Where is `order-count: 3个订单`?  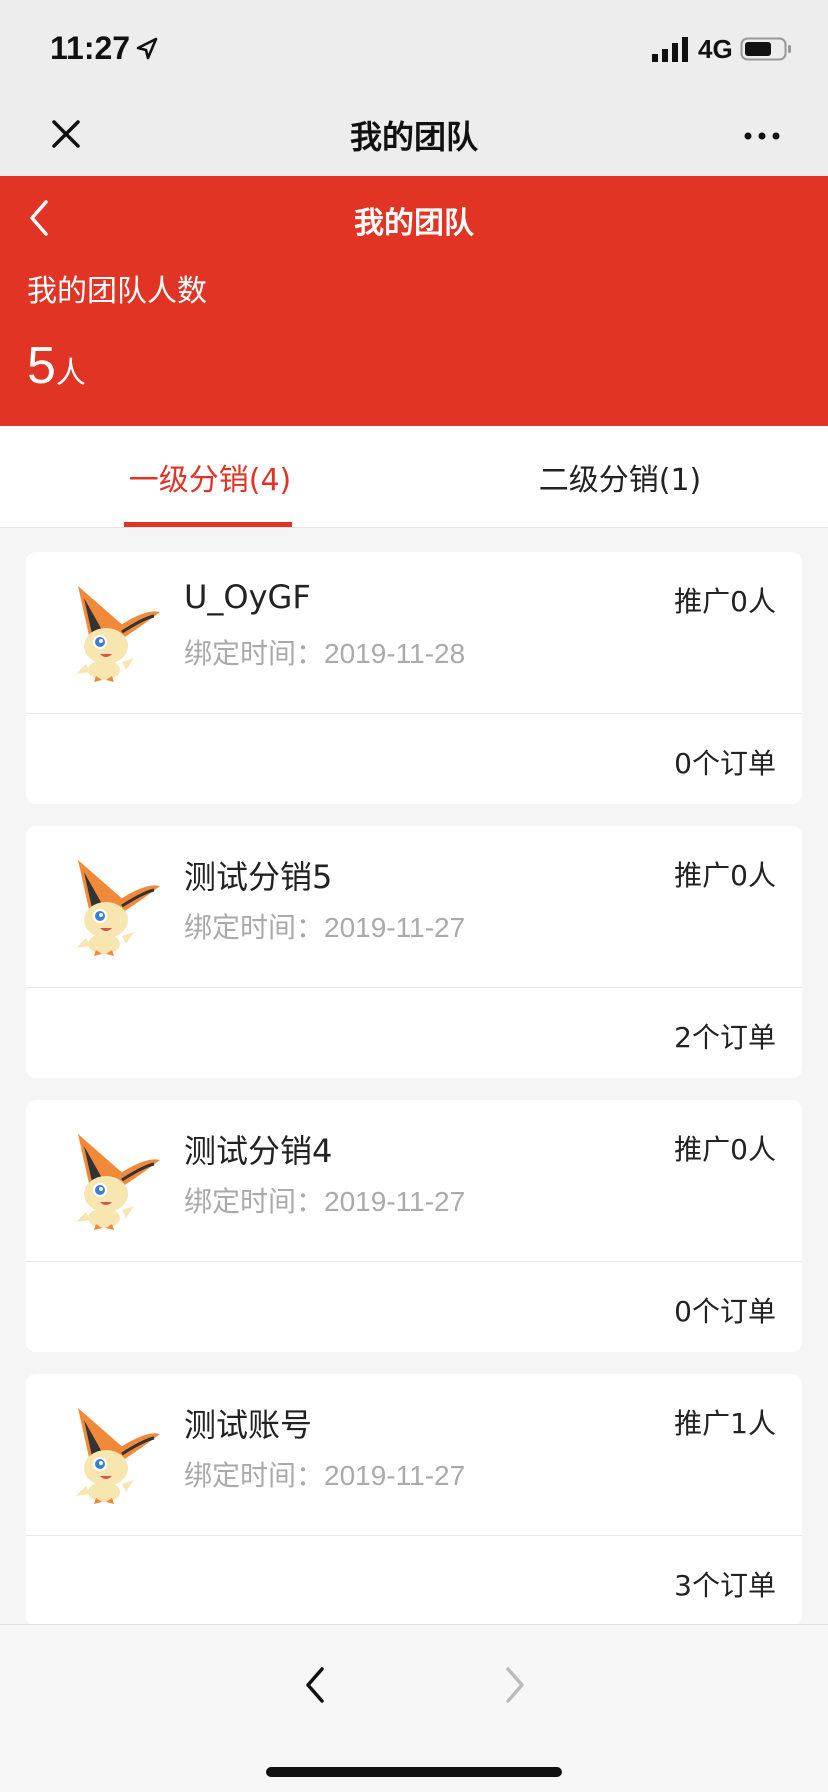 order-count: 3个订单 is located at coordinates (725, 1585).